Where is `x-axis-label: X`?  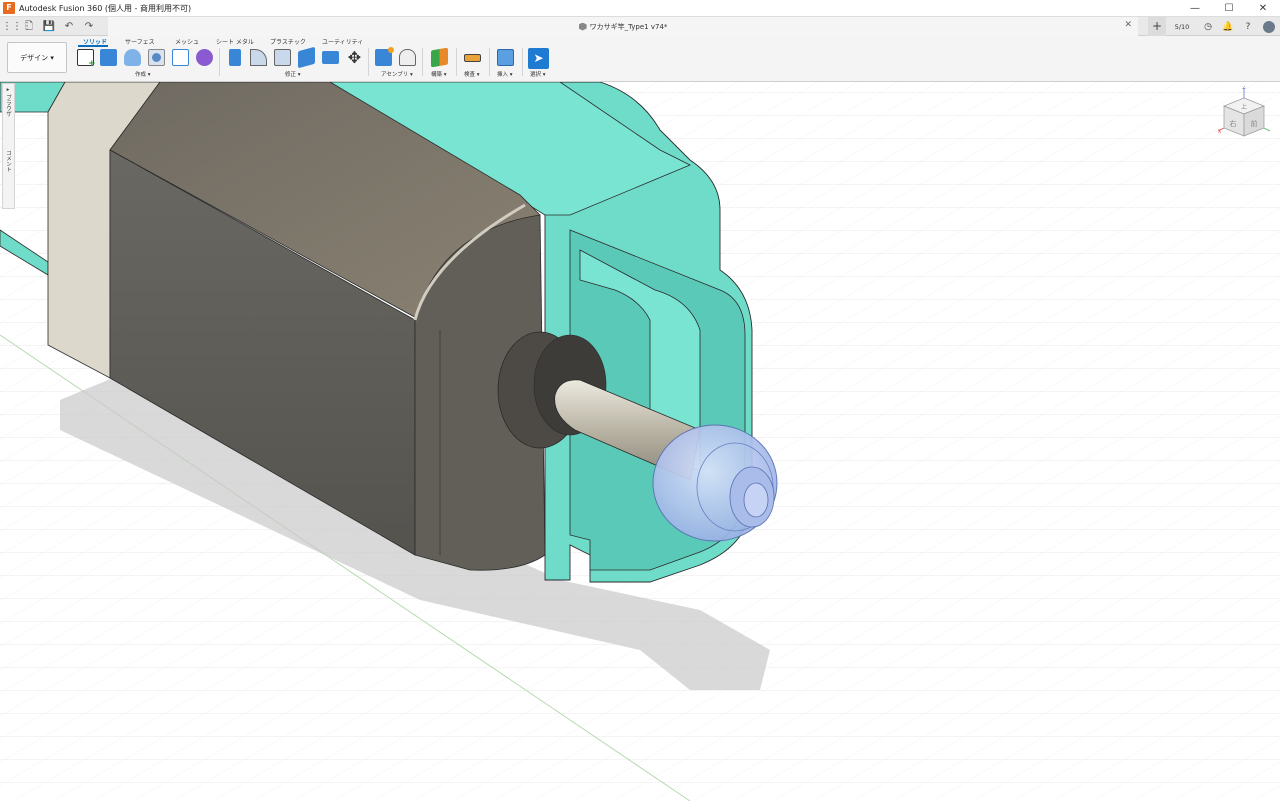 x-axis-label: X is located at coordinates (1220, 132).